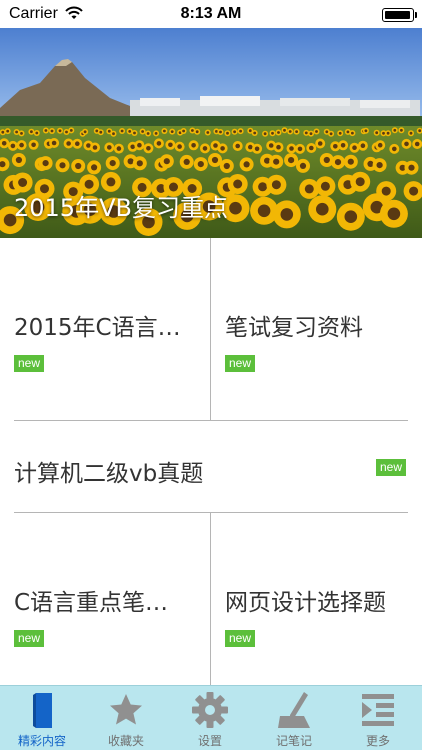 Image resolution: width=422 pixels, height=750 pixels. Describe the element at coordinates (294, 710) in the screenshot. I see `note-pen-icon` at that location.